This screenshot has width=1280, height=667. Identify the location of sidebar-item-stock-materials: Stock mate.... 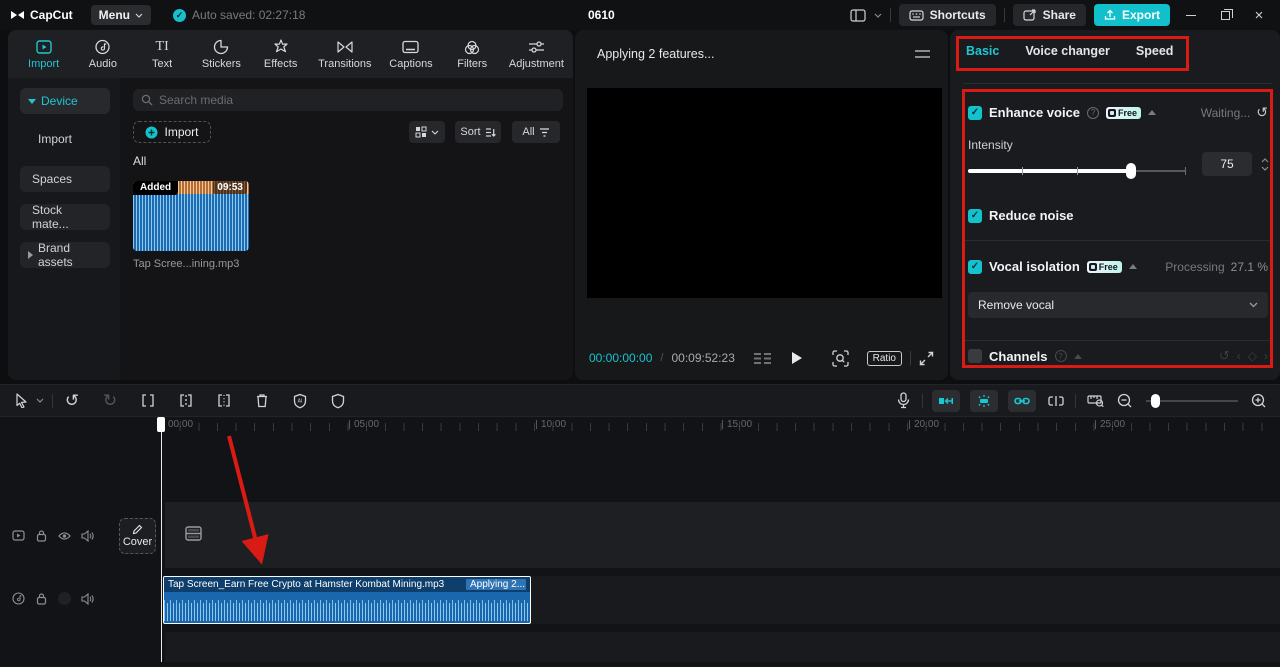
(65, 217).